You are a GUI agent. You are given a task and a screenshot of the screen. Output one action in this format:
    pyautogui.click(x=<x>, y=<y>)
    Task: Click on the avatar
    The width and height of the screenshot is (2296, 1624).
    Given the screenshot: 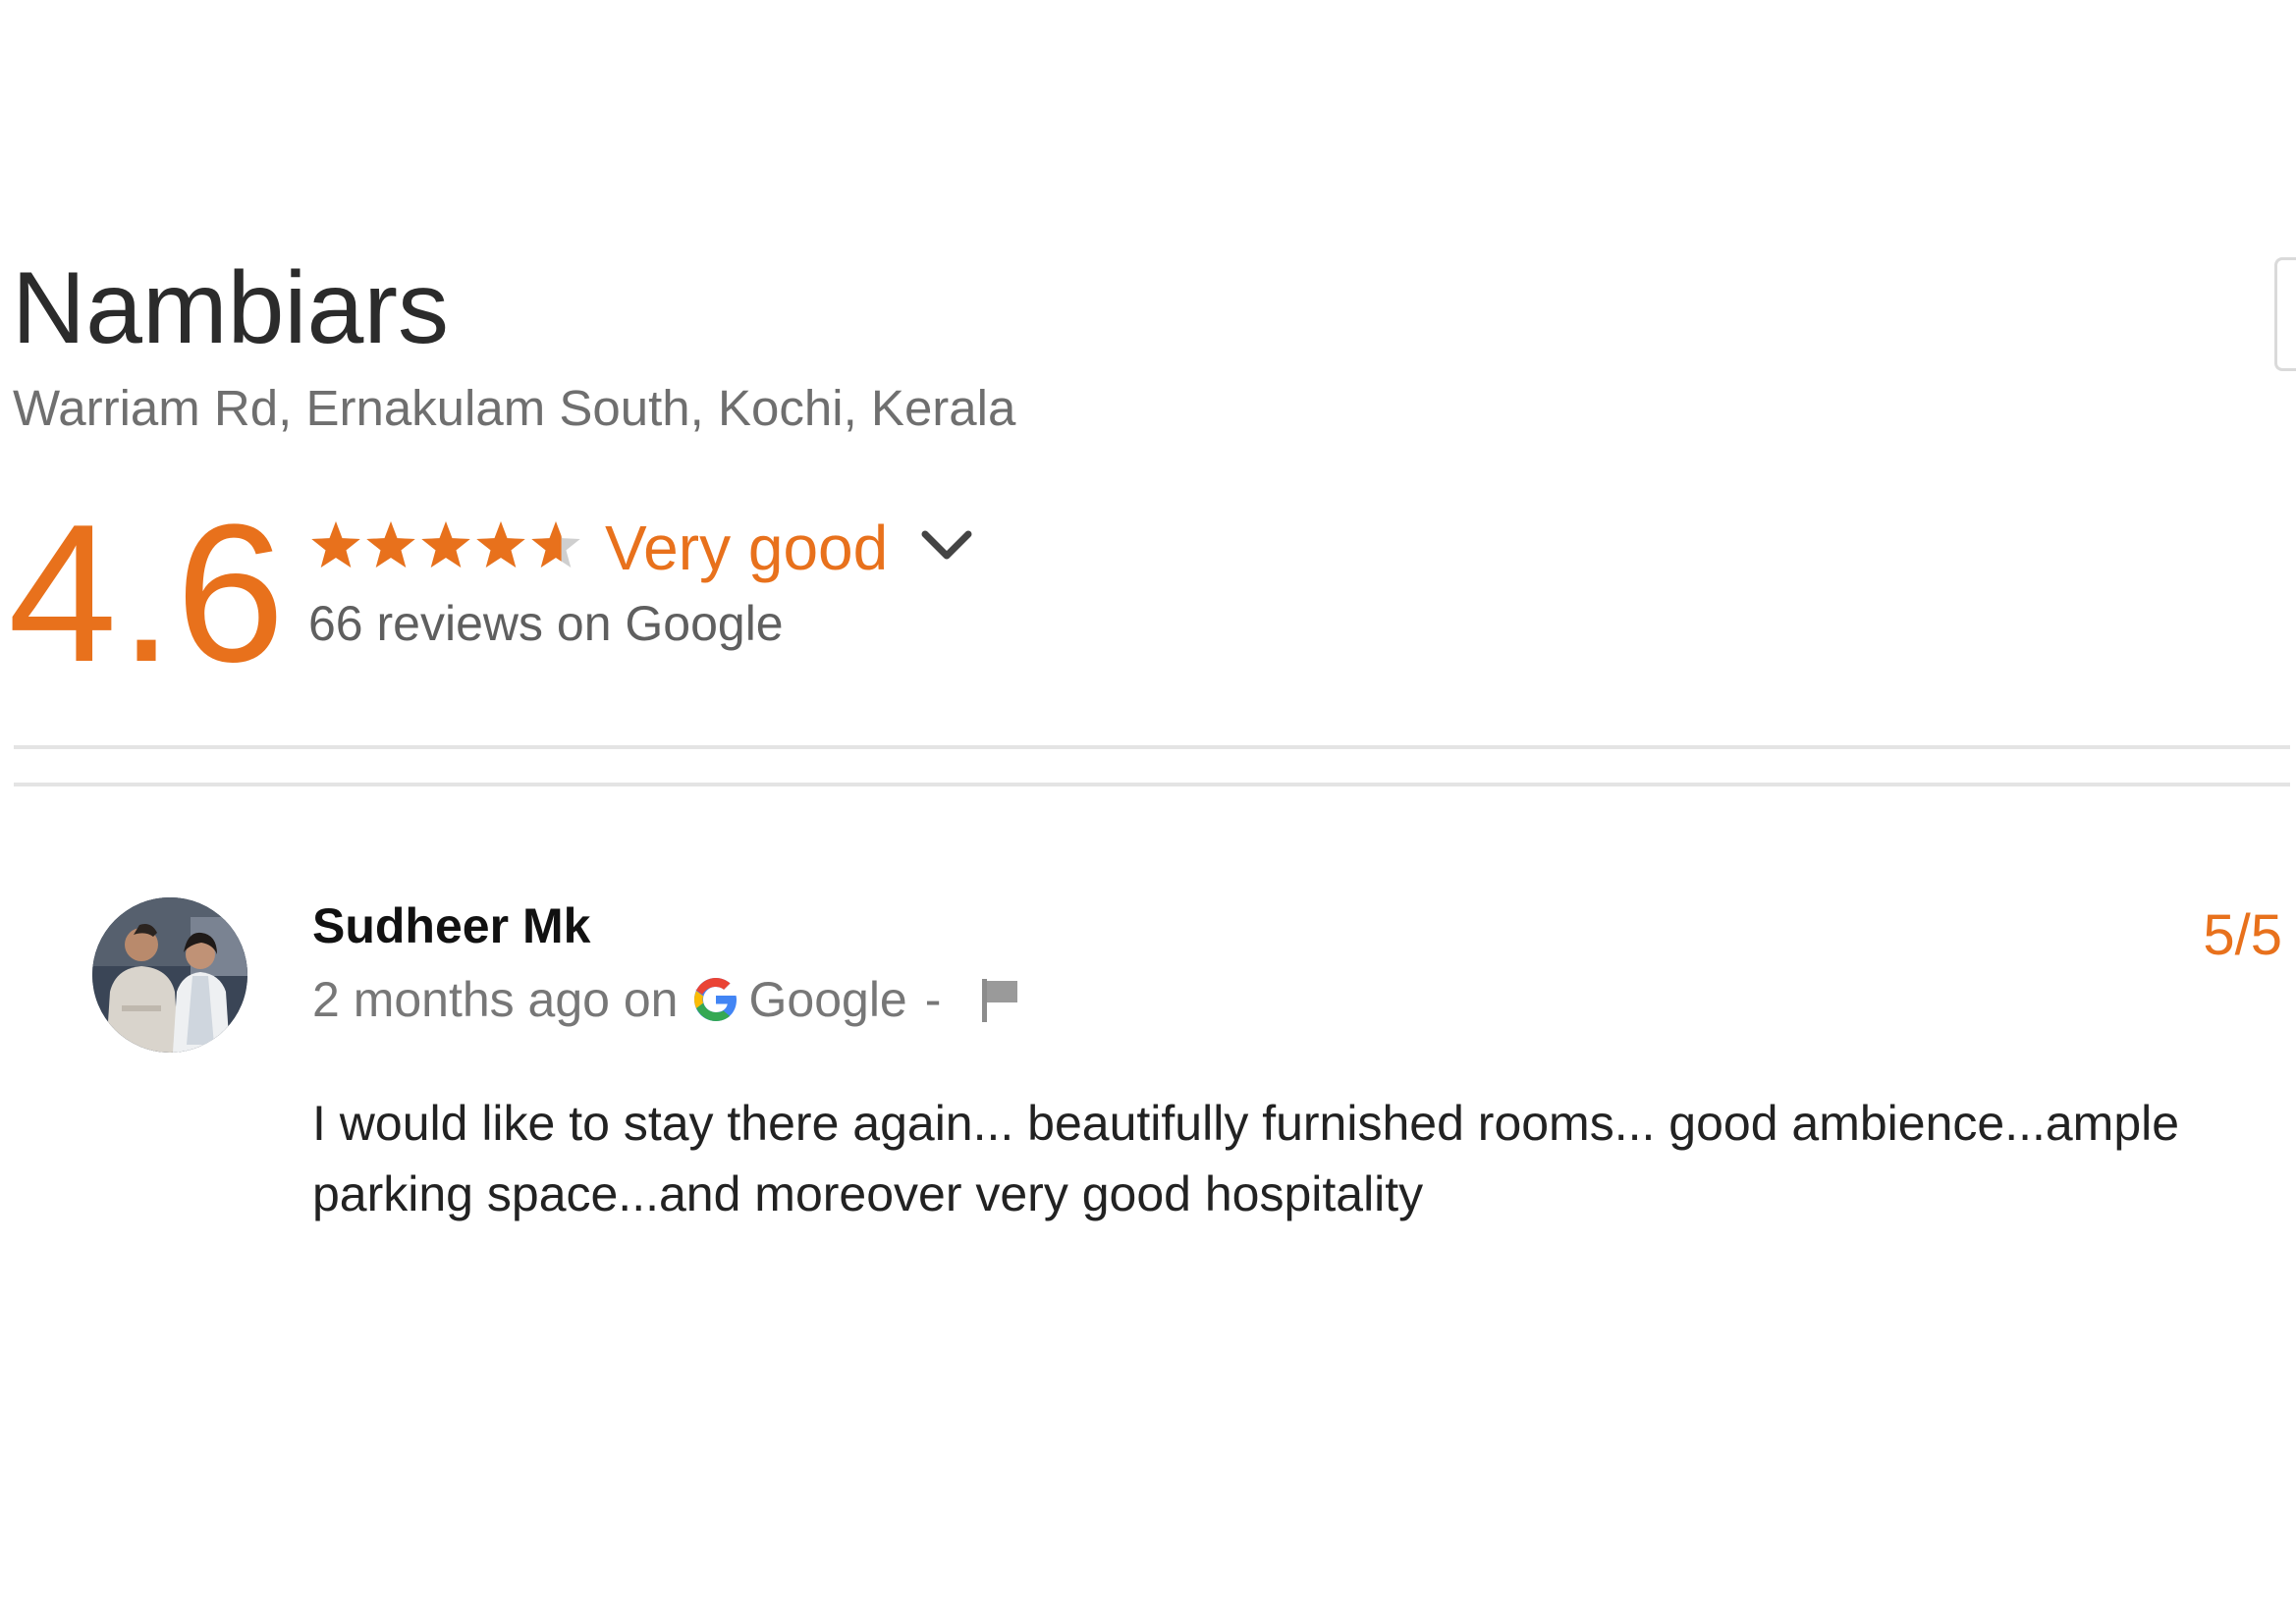 What is the action you would take?
    pyautogui.click(x=169, y=975)
    